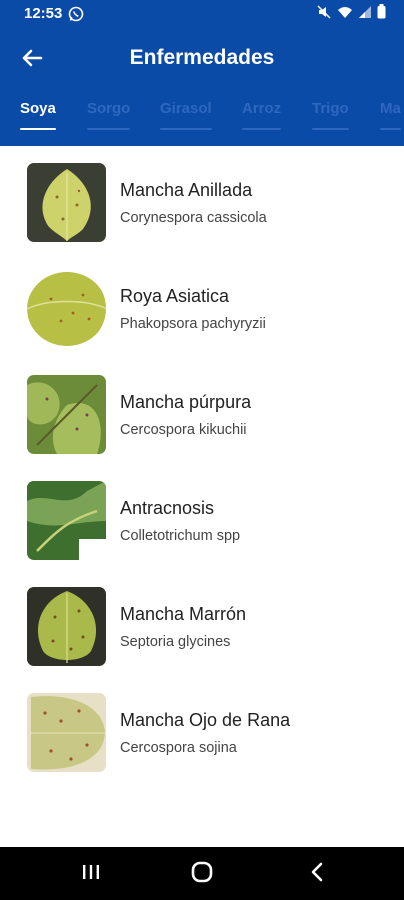 The height and width of the screenshot is (900, 404). I want to click on scientific-name: Phakopsora pachyryzii, so click(193, 324).